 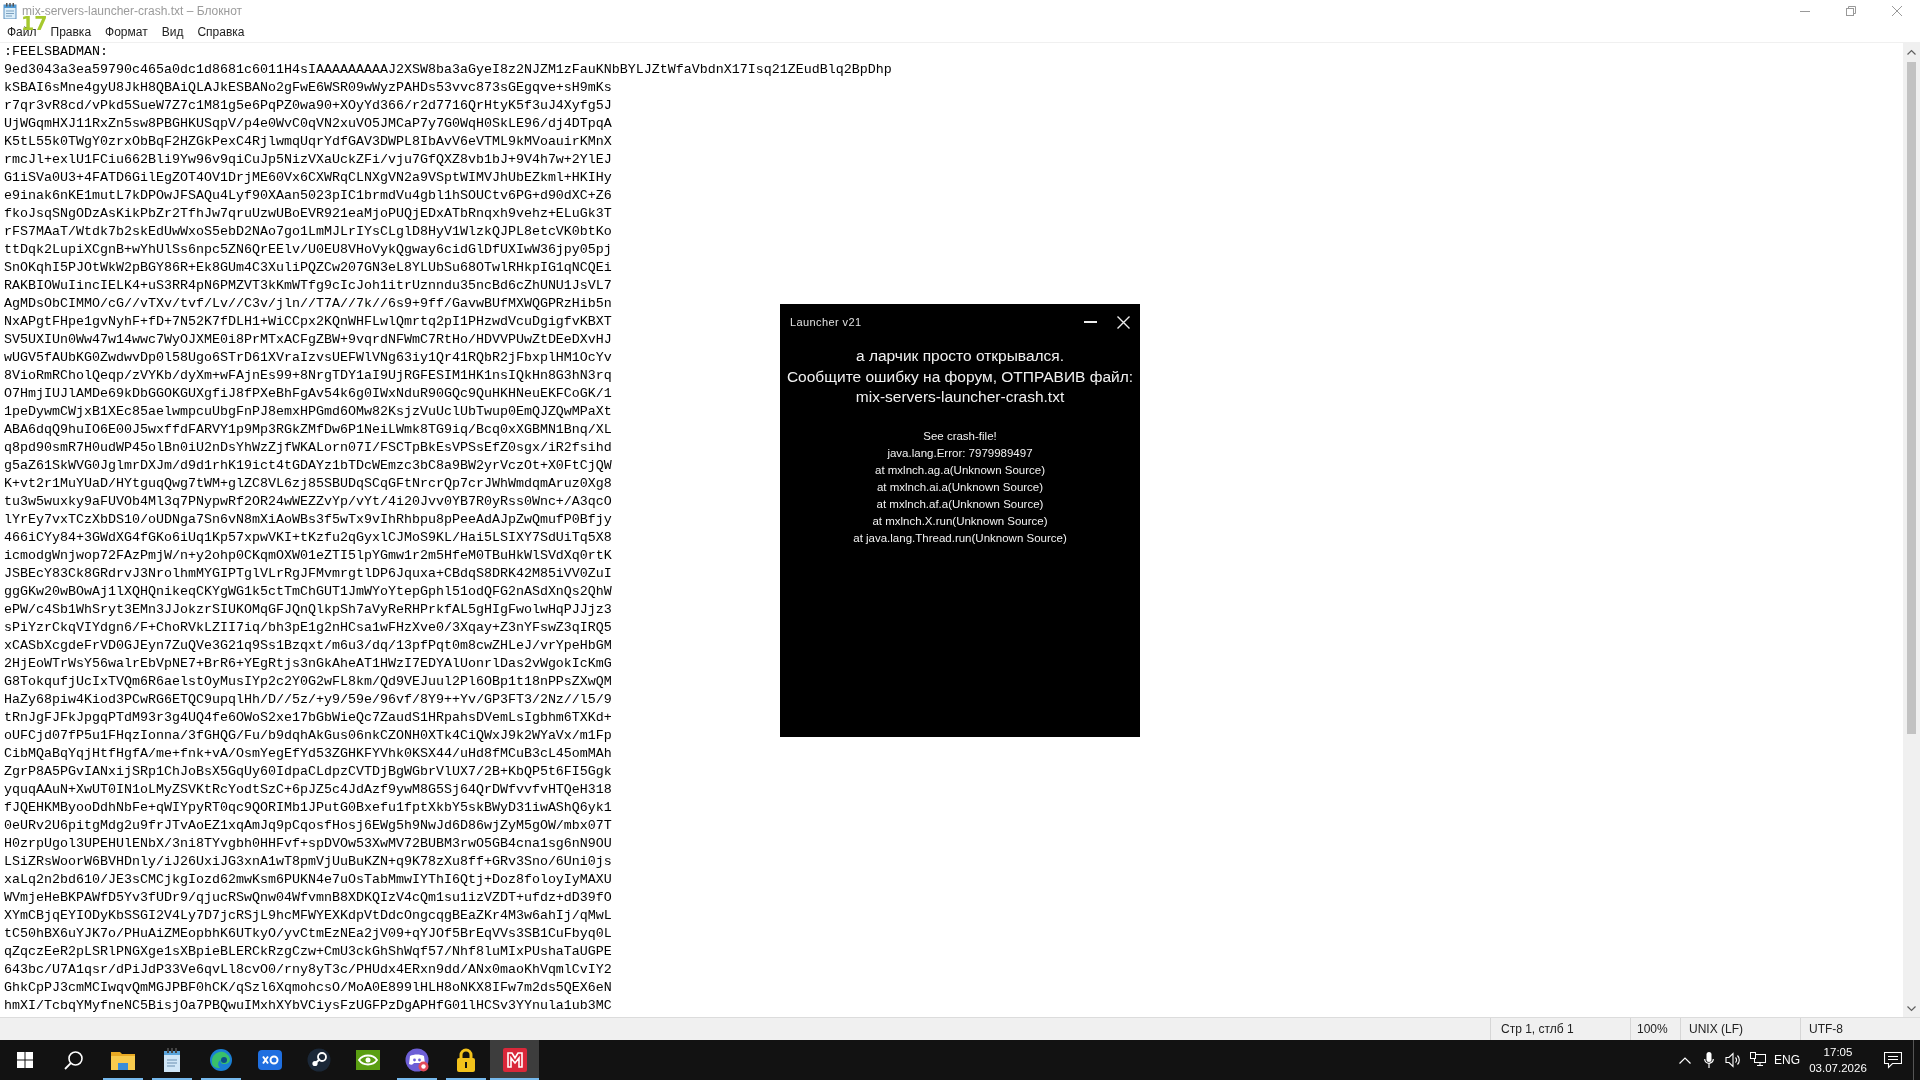 What do you see at coordinates (220, 1060) in the screenshot?
I see `browser-icon` at bounding box center [220, 1060].